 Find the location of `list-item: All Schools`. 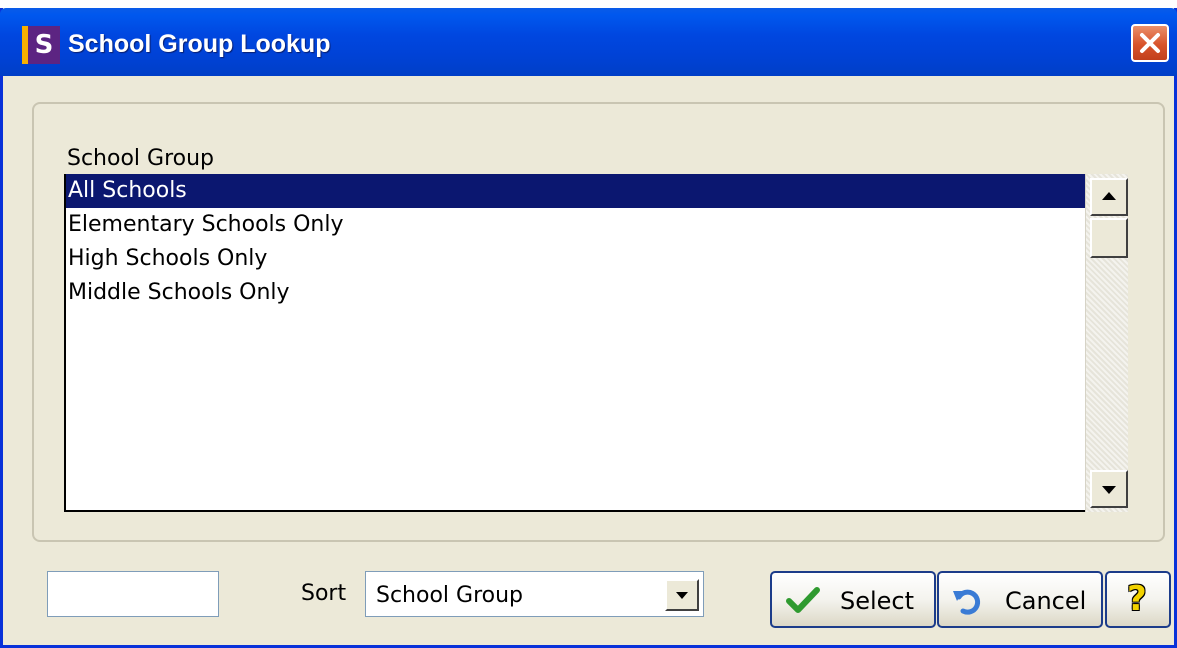

list-item: All Schools is located at coordinates (576, 191).